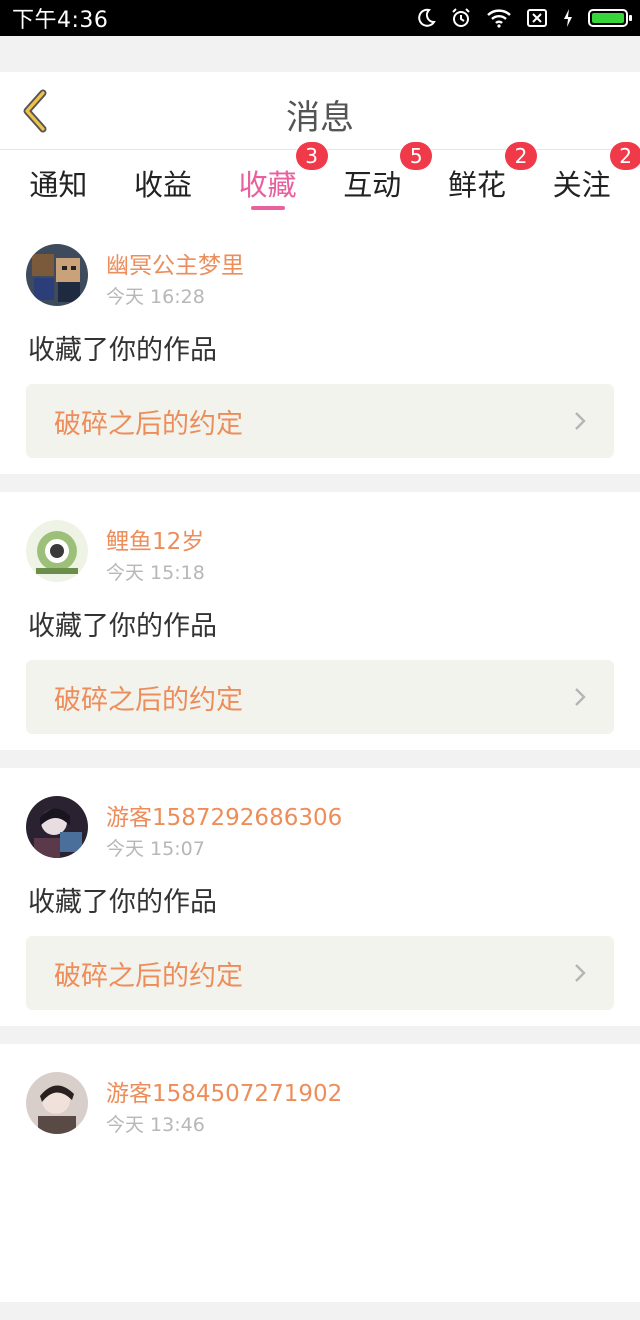 This screenshot has width=640, height=1320. I want to click on tab-favorites: 收藏 3, so click(273, 179).